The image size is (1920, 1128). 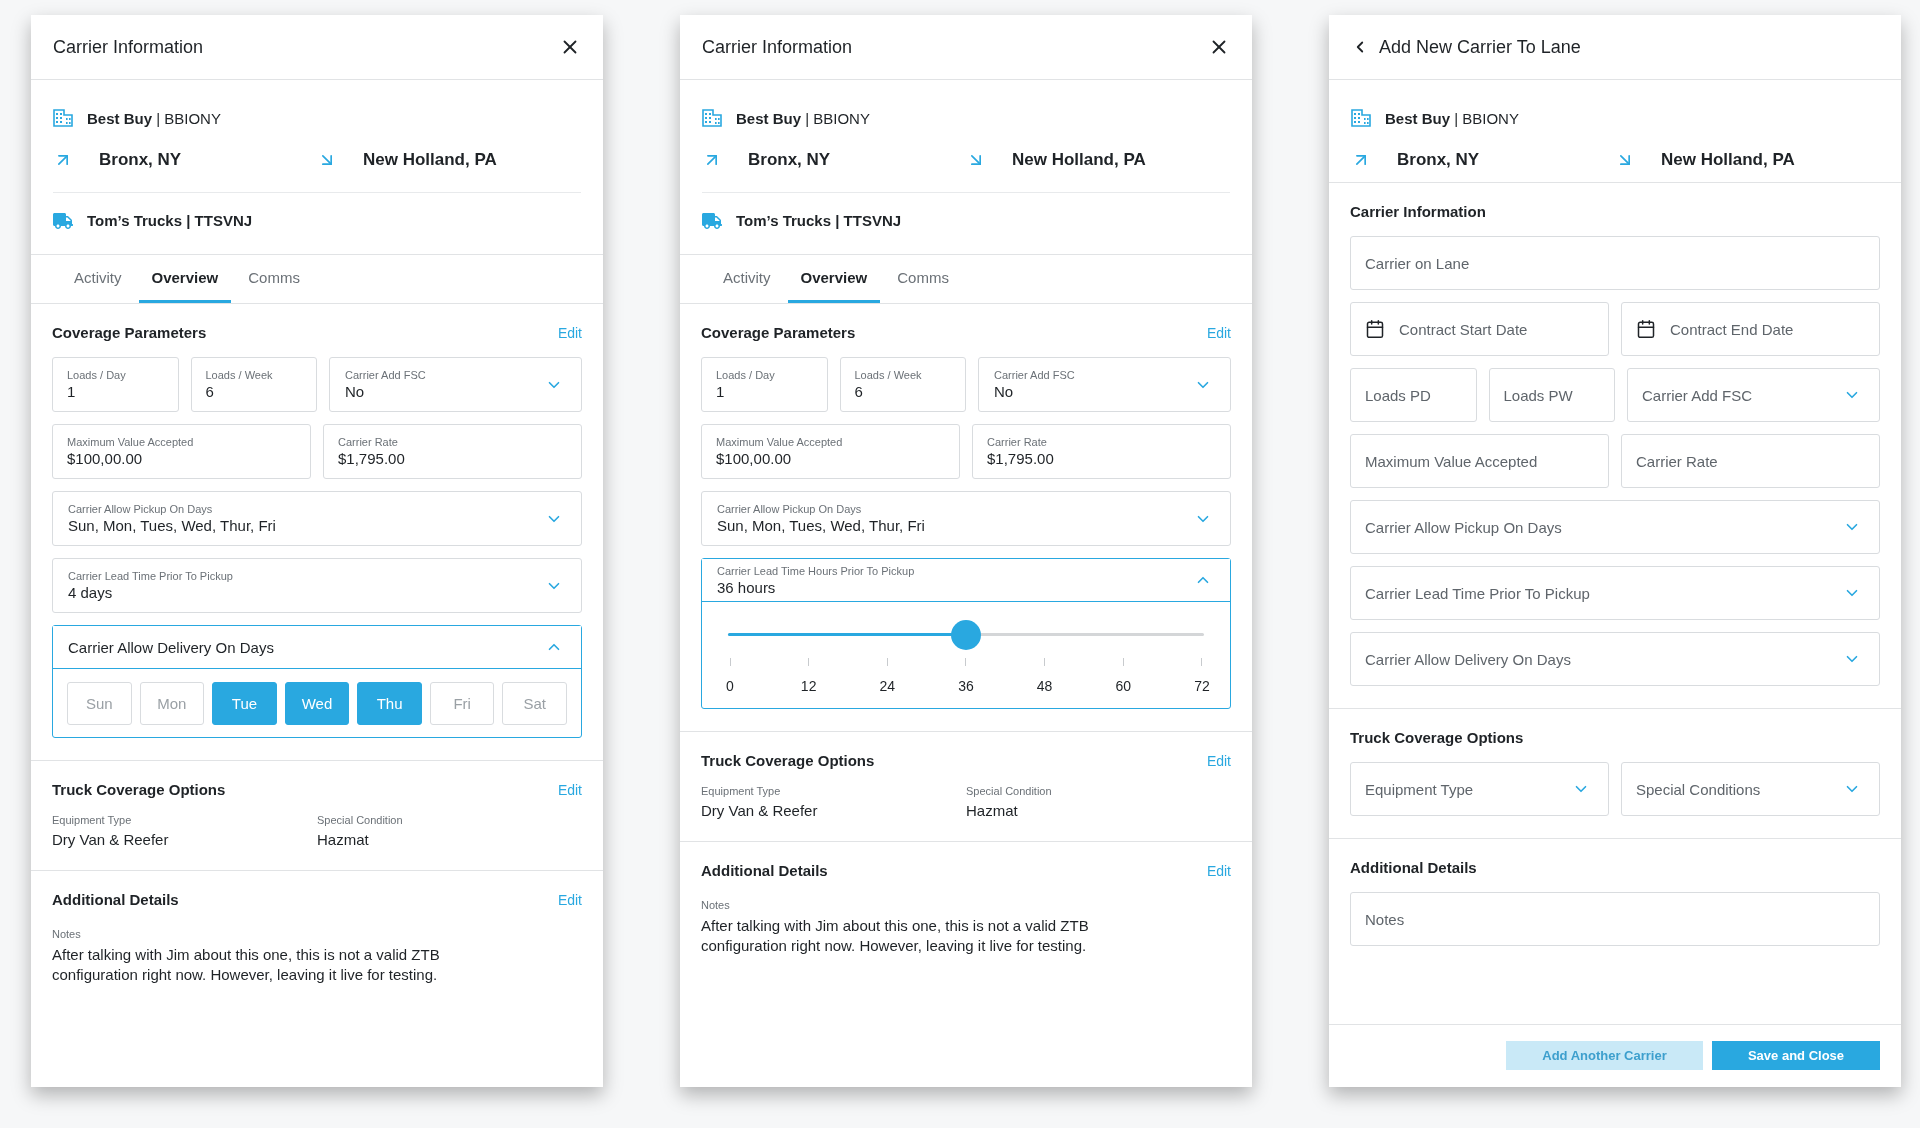 What do you see at coordinates (317, 585) in the screenshot?
I see `dropdown: Carrier Lead Time Prior To Pickup 4 days` at bounding box center [317, 585].